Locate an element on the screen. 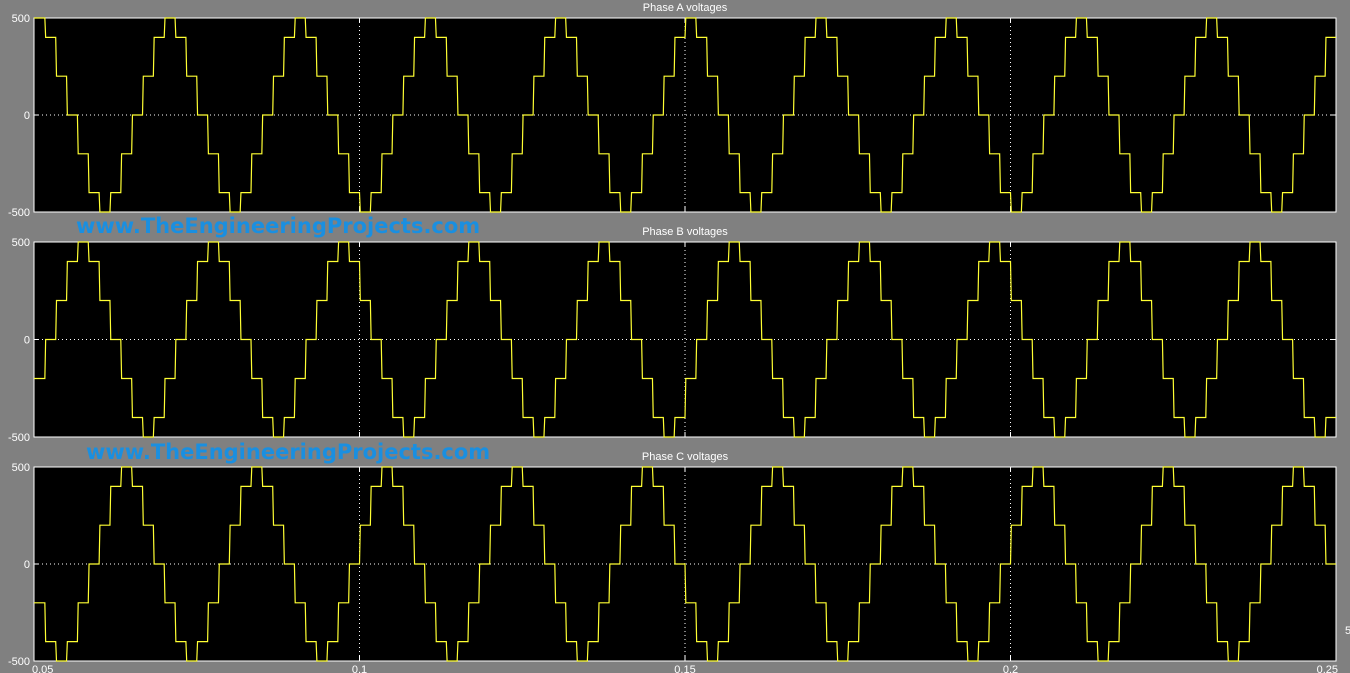 The height and width of the screenshot is (673, 1350). x-tick-label: 0.2 is located at coordinates (1010, 668).